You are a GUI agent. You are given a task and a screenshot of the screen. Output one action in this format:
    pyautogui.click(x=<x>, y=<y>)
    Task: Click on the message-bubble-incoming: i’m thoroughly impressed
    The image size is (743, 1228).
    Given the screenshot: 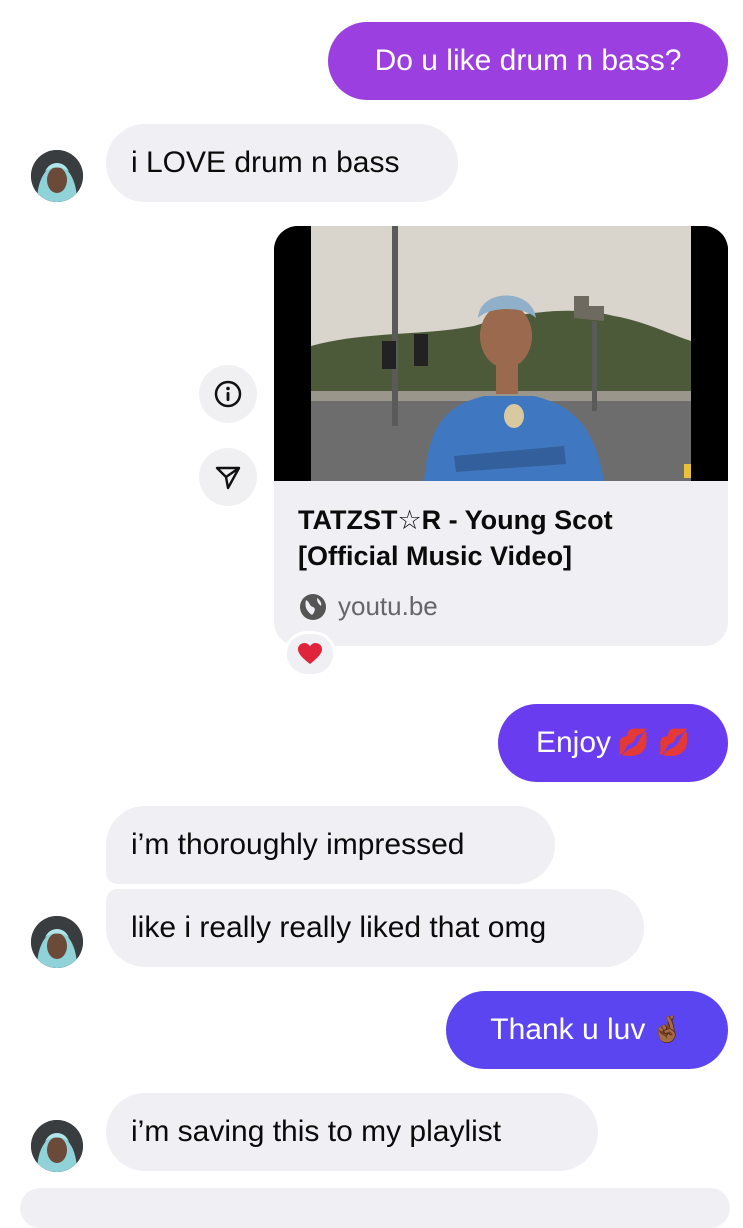 What is the action you would take?
    pyautogui.click(x=330, y=845)
    